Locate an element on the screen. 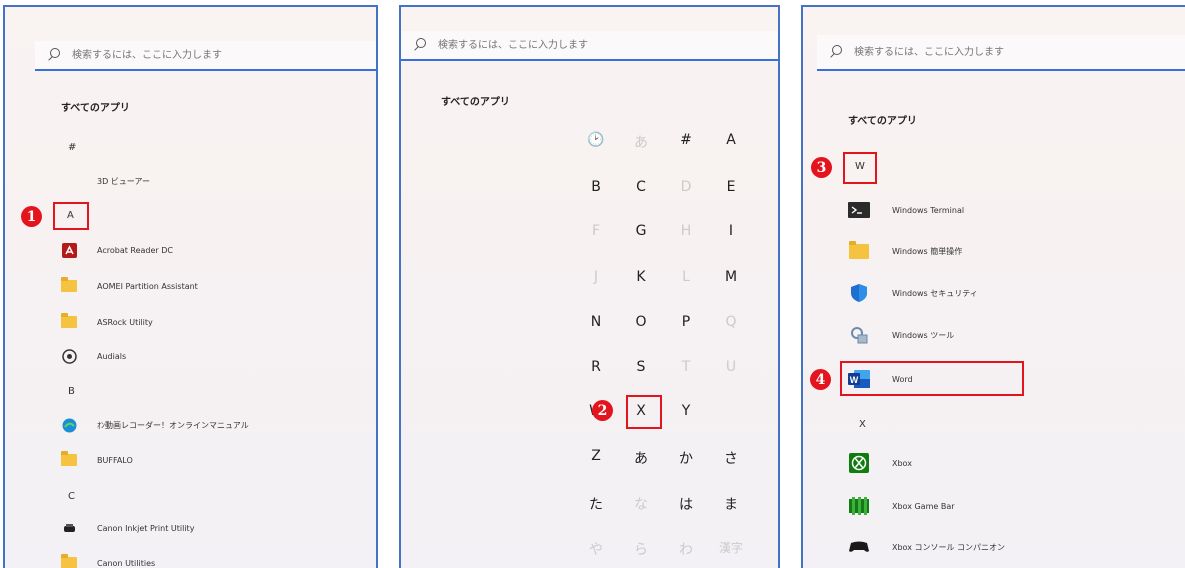 The image size is (1185, 568). audials-icon is located at coordinates (69, 356).